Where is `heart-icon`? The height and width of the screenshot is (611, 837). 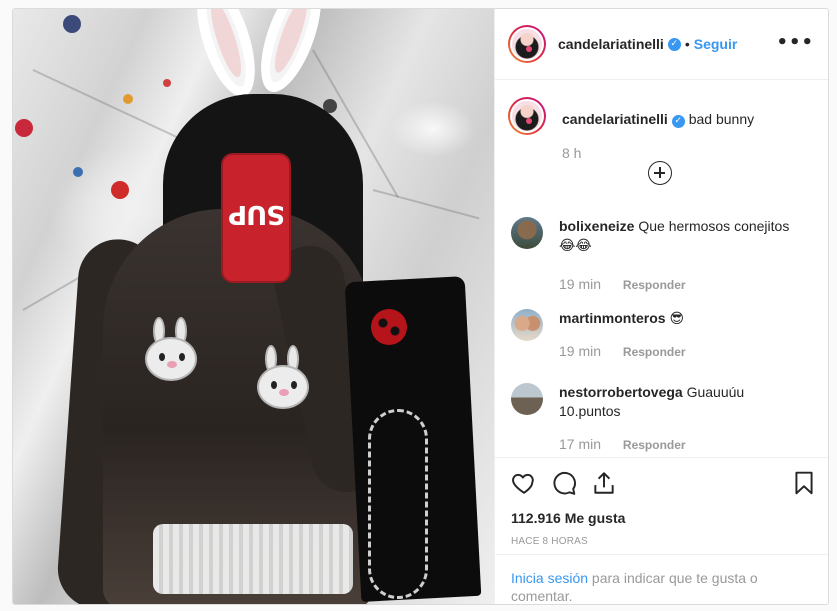
heart-icon is located at coordinates (524, 483).